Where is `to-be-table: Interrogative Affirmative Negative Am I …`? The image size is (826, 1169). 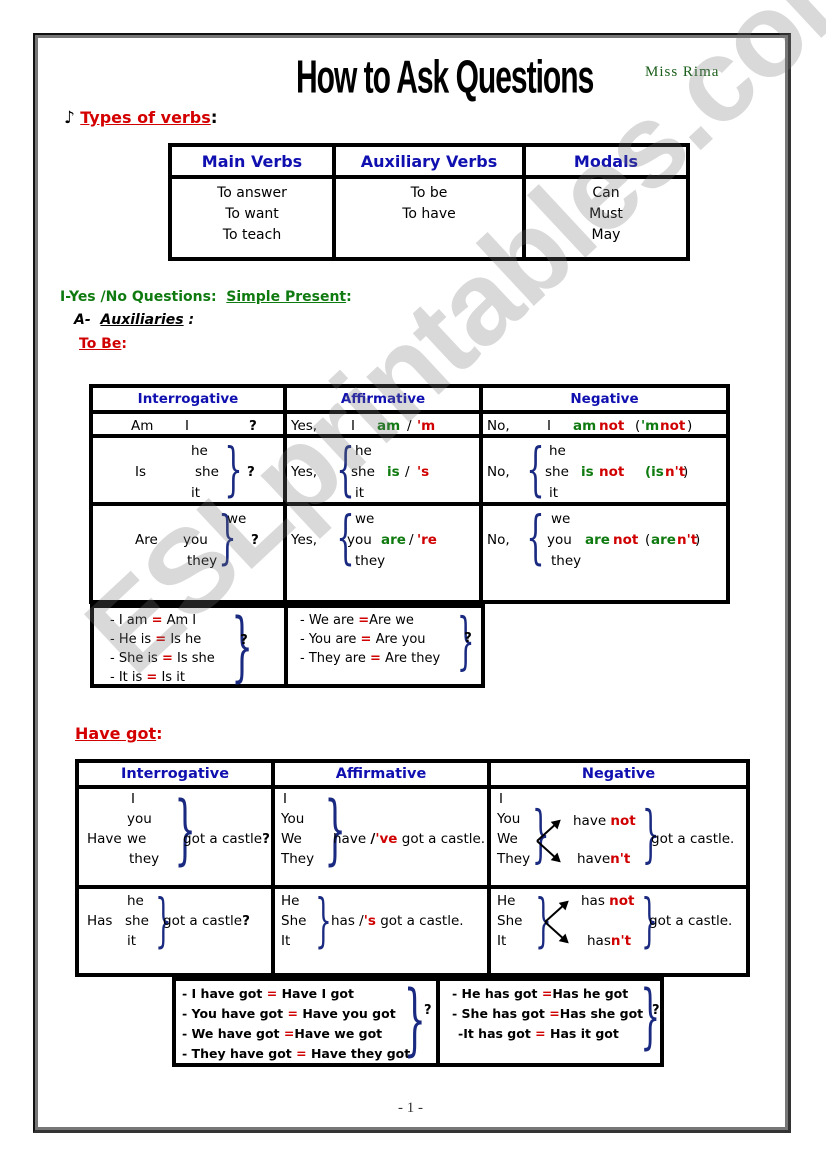 to-be-table: Interrogative Affirmative Negative Am I … is located at coordinates (409, 494).